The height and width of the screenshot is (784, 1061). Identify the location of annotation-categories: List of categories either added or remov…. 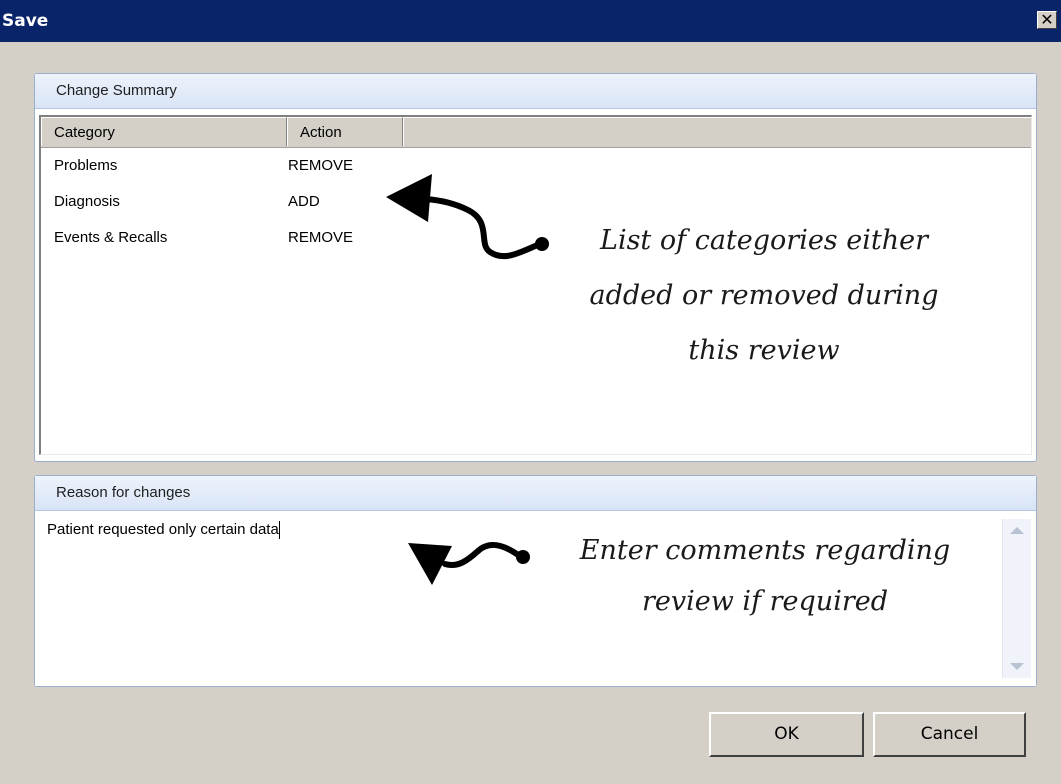
(764, 295).